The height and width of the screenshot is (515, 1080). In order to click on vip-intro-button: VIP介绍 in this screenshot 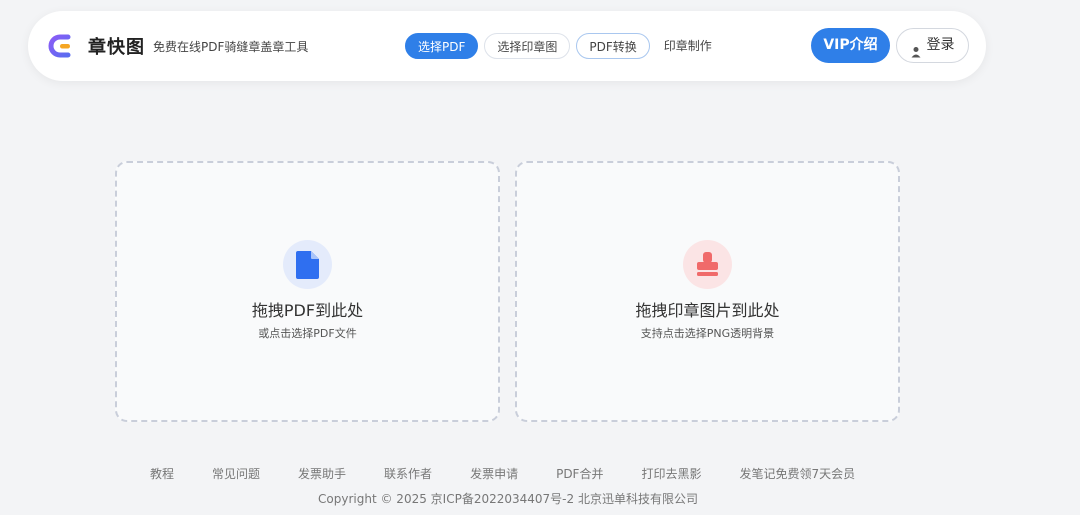, I will do `click(850, 45)`.